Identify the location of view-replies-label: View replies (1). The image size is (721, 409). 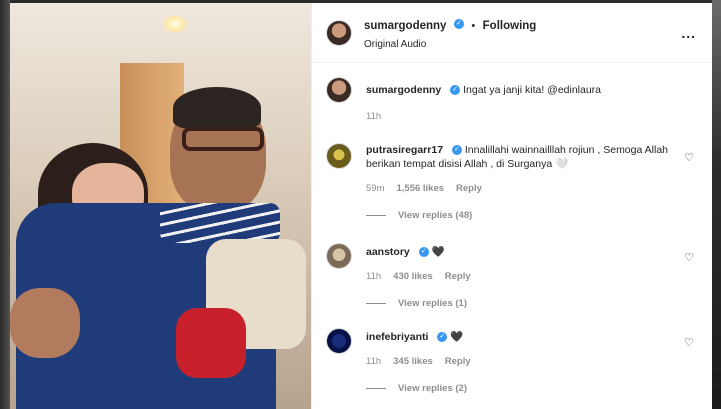
(432, 303).